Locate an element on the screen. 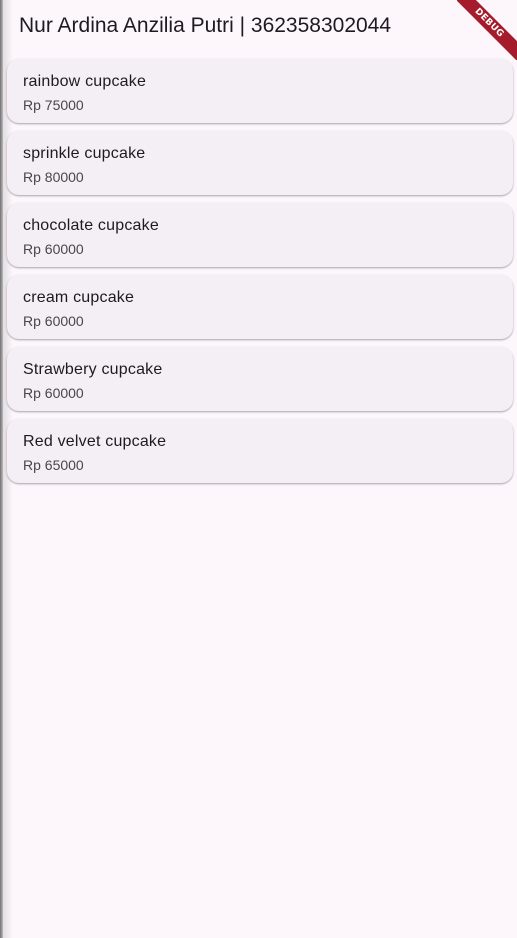 The width and height of the screenshot is (517, 938). app-title: Nur Ardina Anzilia Putri | 362358302044 is located at coordinates (205, 25).